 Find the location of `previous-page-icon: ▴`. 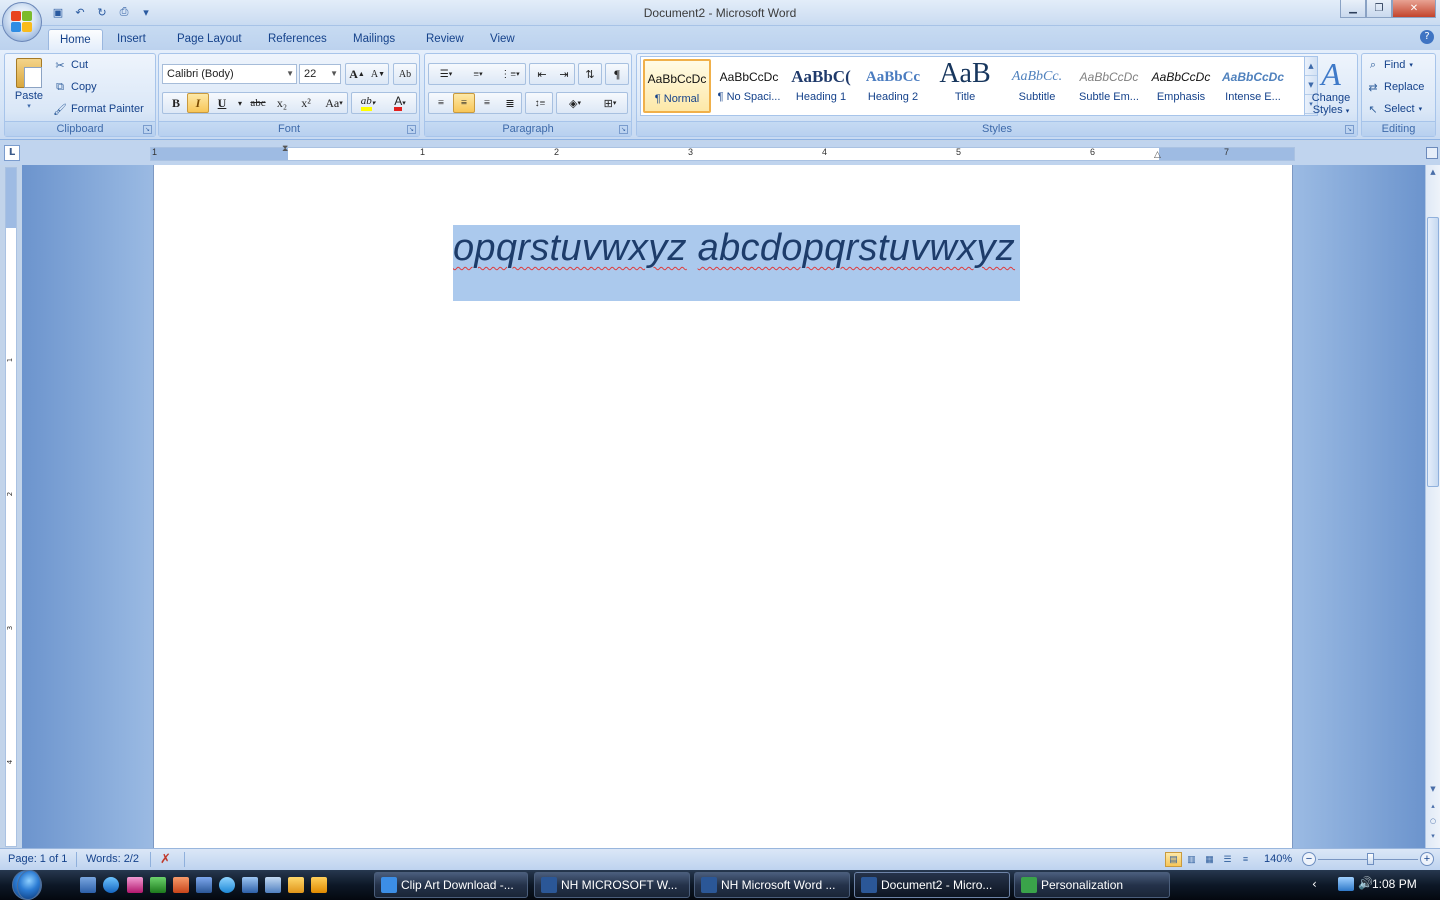

previous-page-icon: ▴ is located at coordinates (1433, 806).